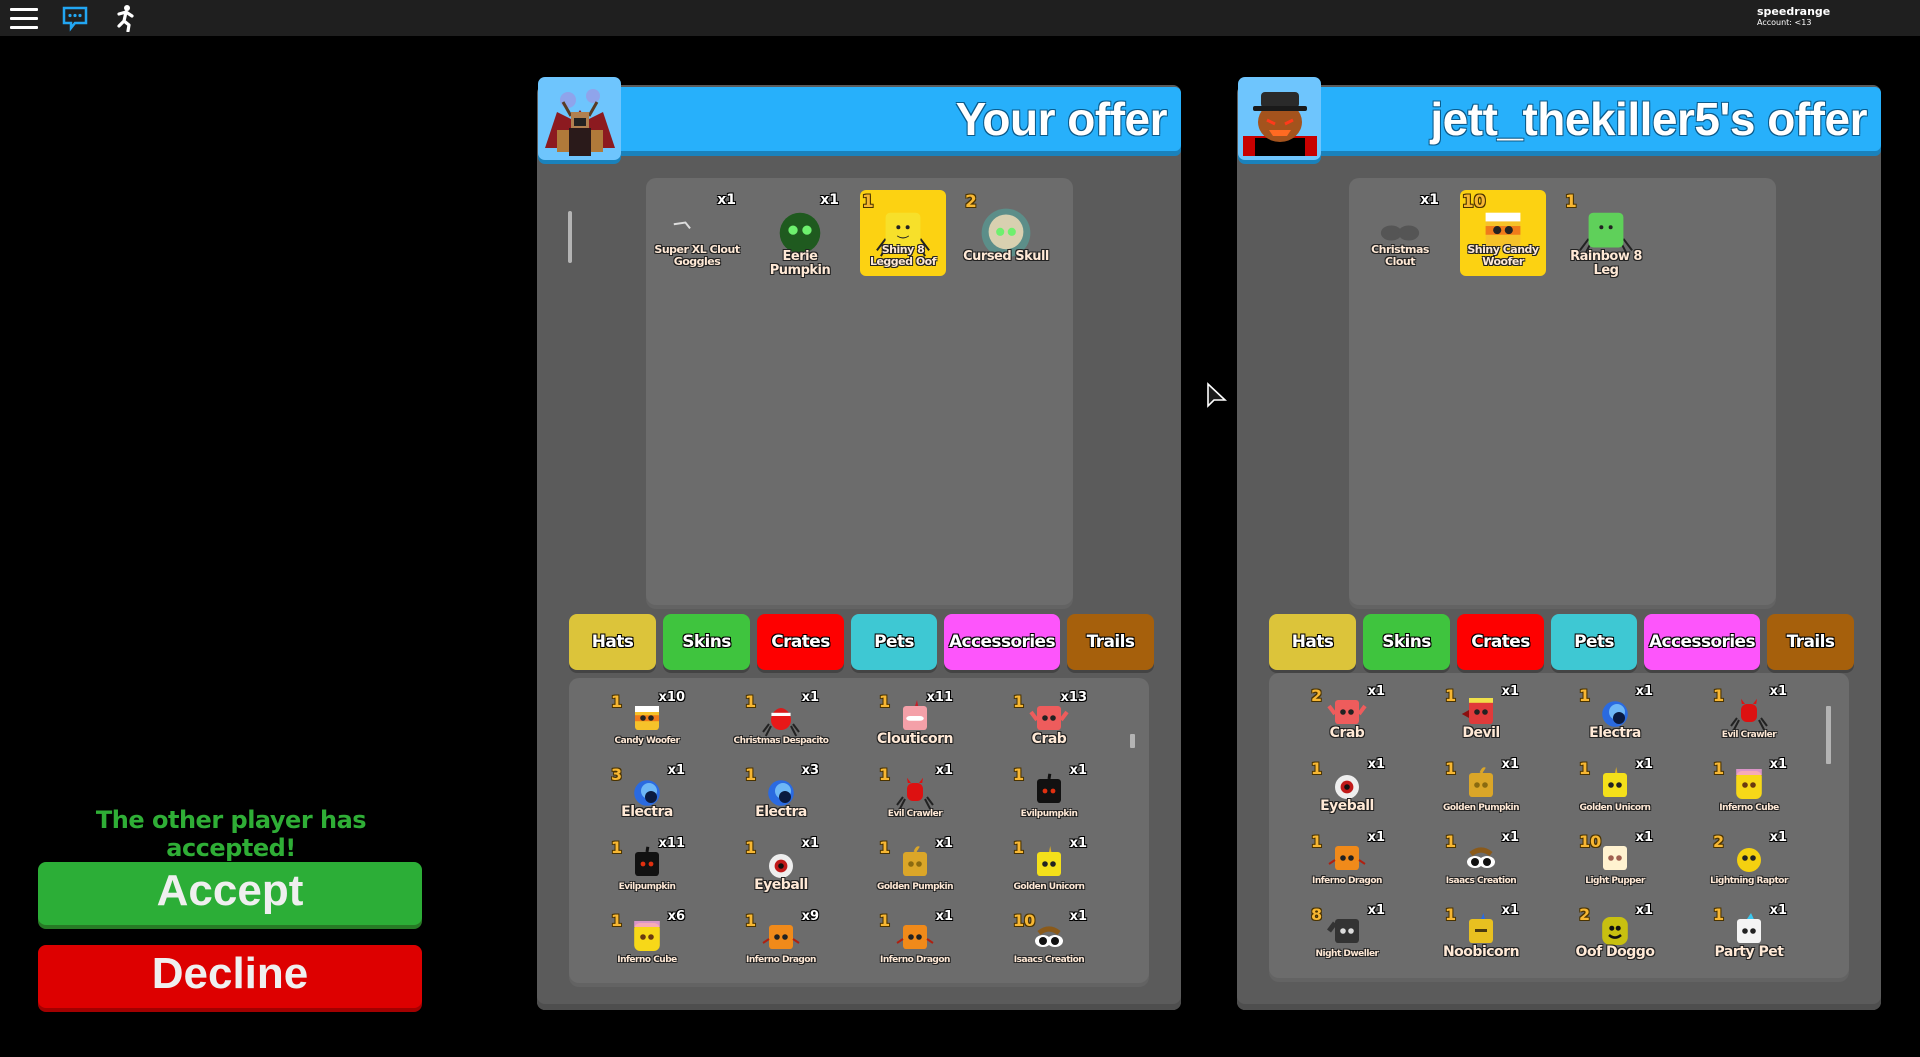 Image resolution: width=1920 pixels, height=1057 pixels. Describe the element at coordinates (617, 774) in the screenshot. I see `item-tier: 3` at that location.